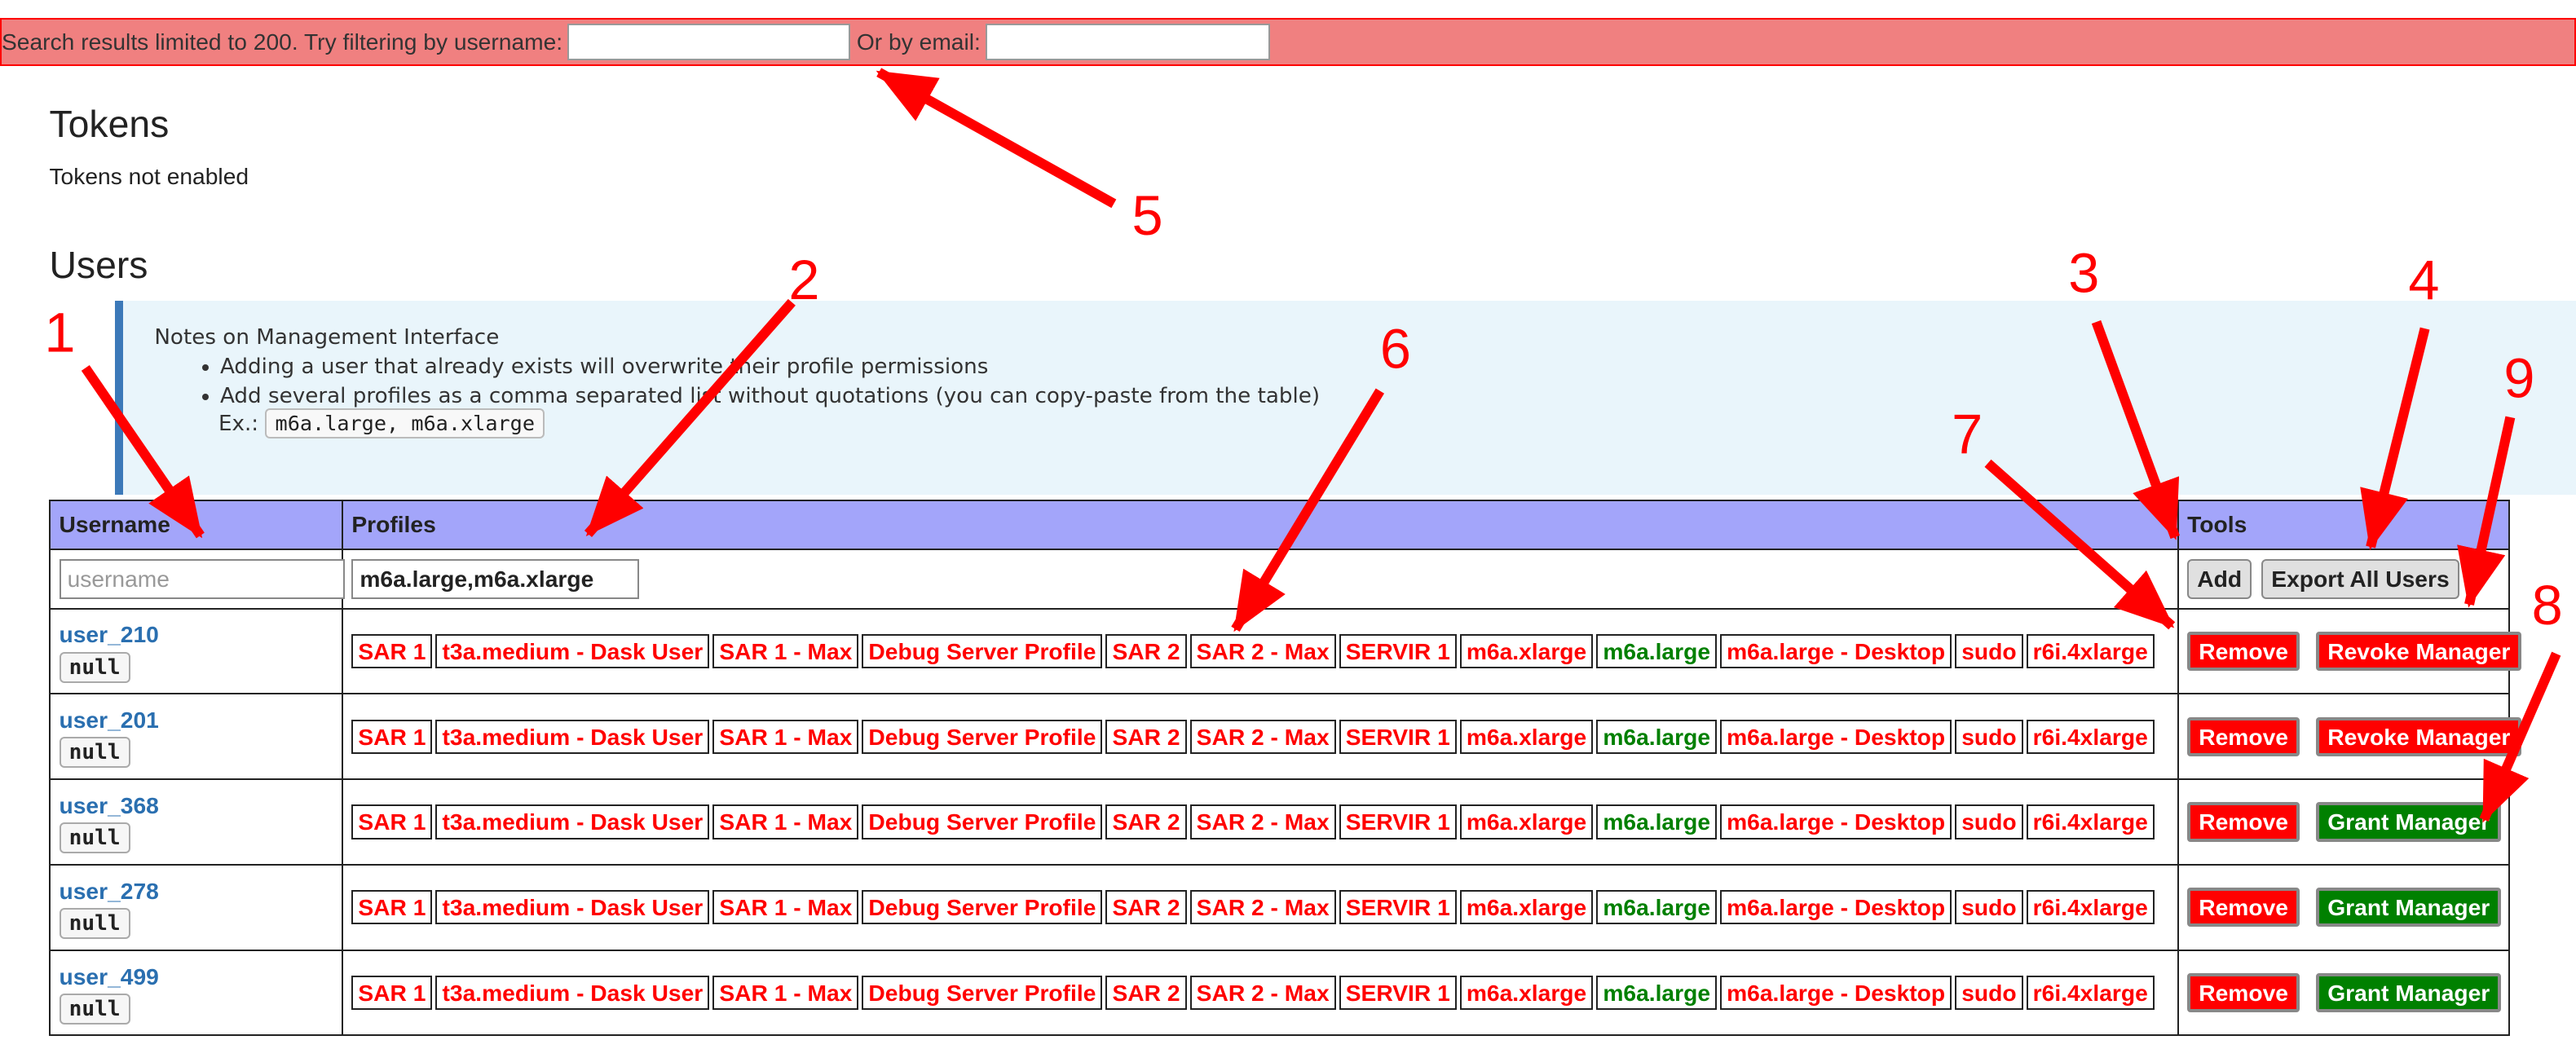 The image size is (2576, 1040). Describe the element at coordinates (1261, 525) in the screenshot. I see `header-profiles: Profiles` at that location.